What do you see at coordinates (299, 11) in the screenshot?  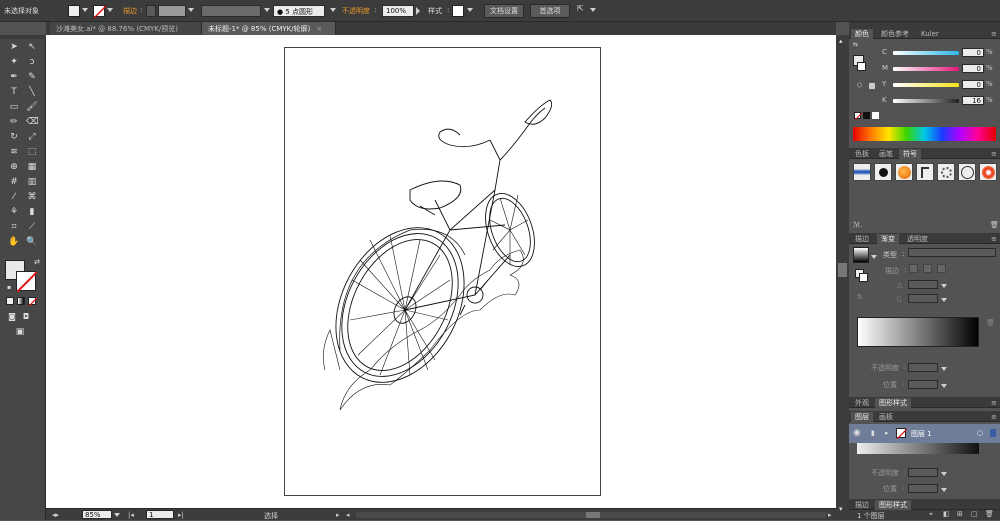 I see `brush-definition-field: ● 5 点圆形` at bounding box center [299, 11].